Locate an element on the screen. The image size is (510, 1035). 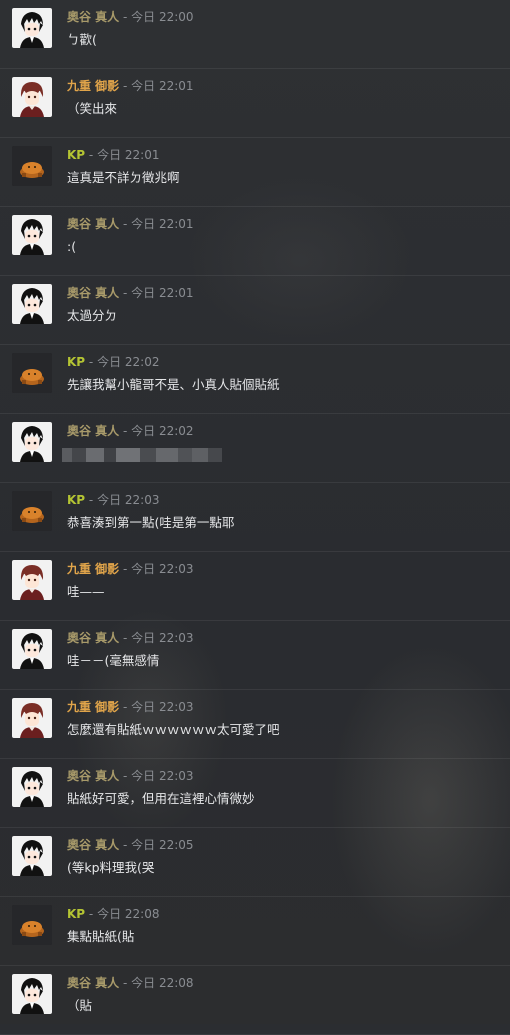
message-header: 奧谷 真人 - 今日 22:08 is located at coordinates (130, 983).